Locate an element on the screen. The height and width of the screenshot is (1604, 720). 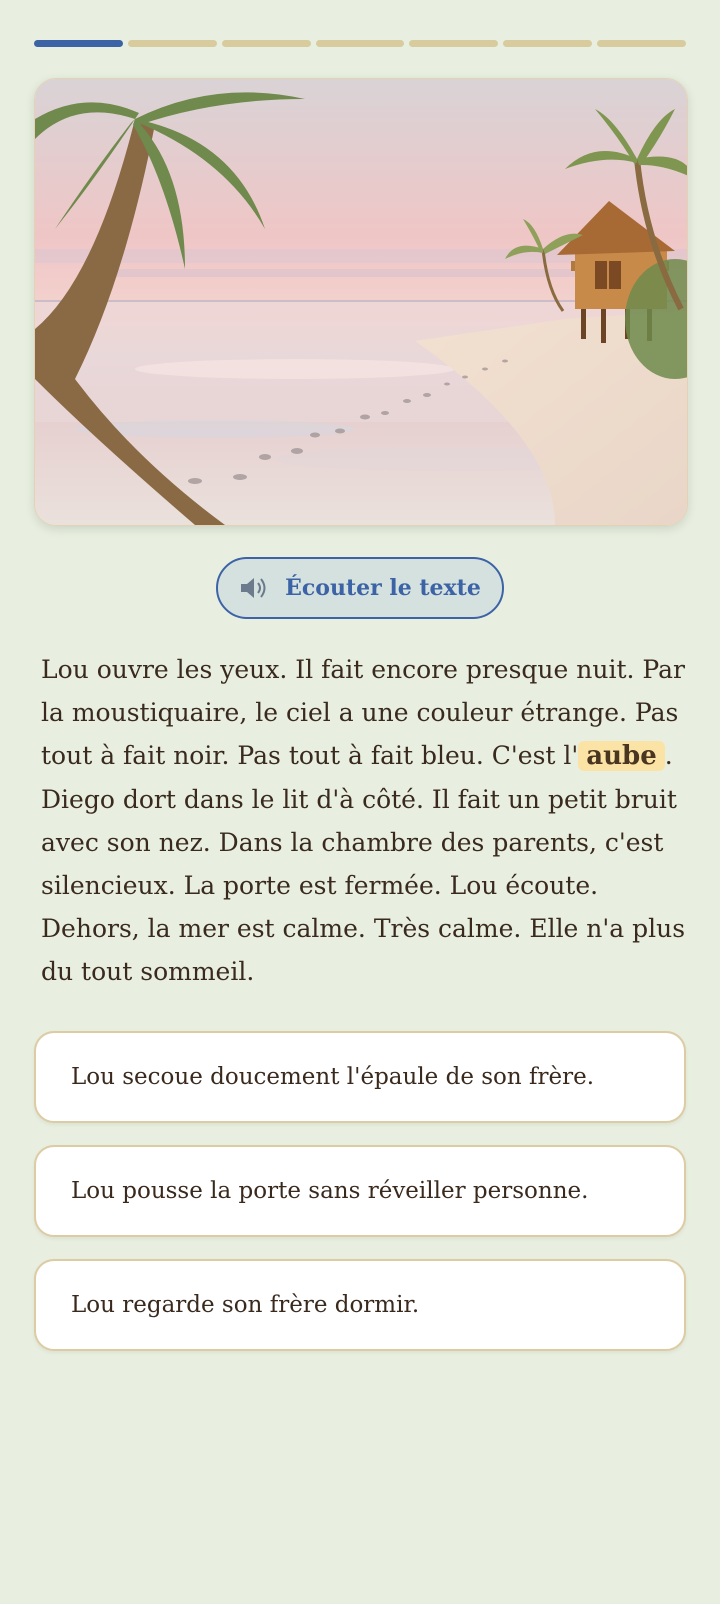
story-progress-bar is located at coordinates (360, 44).